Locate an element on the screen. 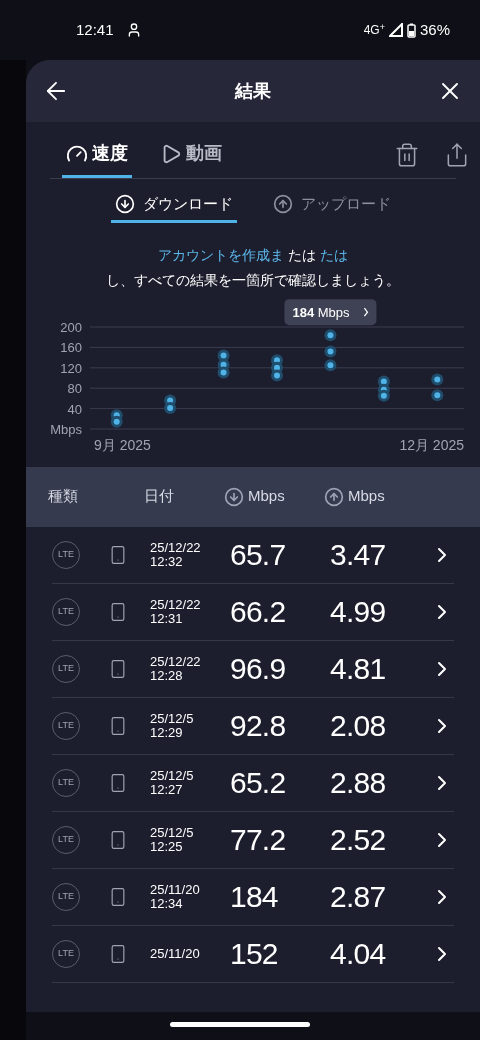 The width and height of the screenshot is (480, 1040). result-row: LTE 25/12/22 12:28 96.9 4.81 is located at coordinates (253, 669).